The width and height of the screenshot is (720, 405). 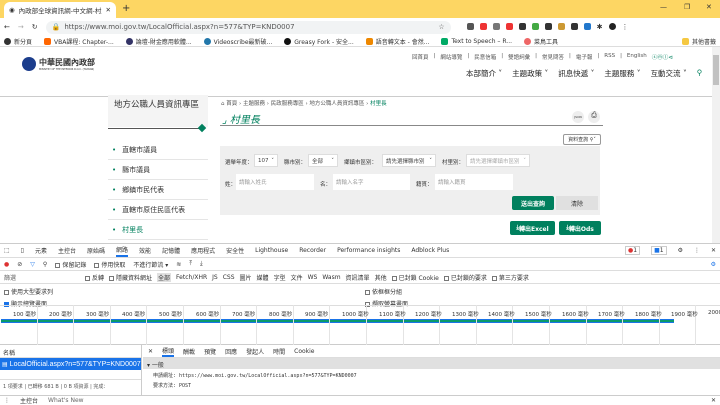 What do you see at coordinates (22, 250) in the screenshot?
I see `device-icon: ▯` at bounding box center [22, 250].